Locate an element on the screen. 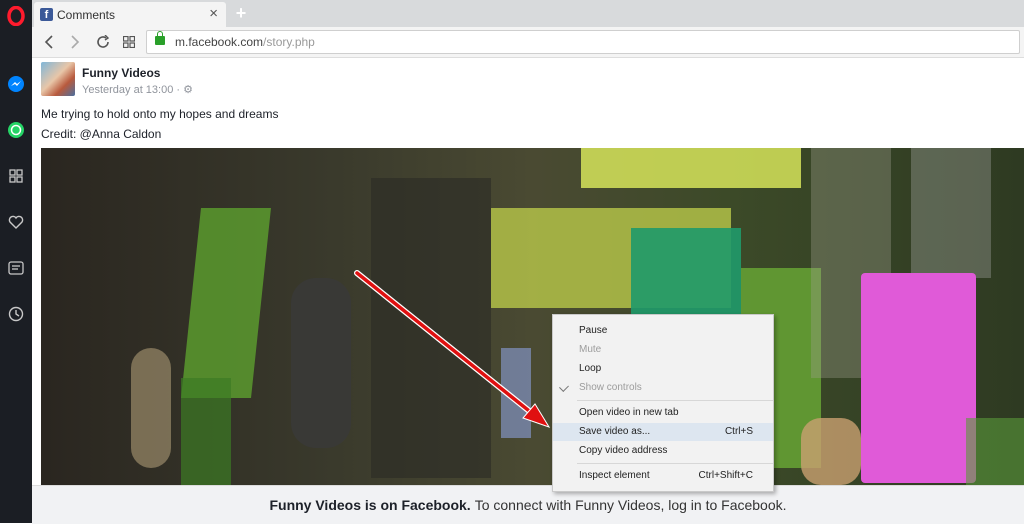 The height and width of the screenshot is (524, 1024). menu-item-copy-video-address: Copy video address is located at coordinates (663, 451).